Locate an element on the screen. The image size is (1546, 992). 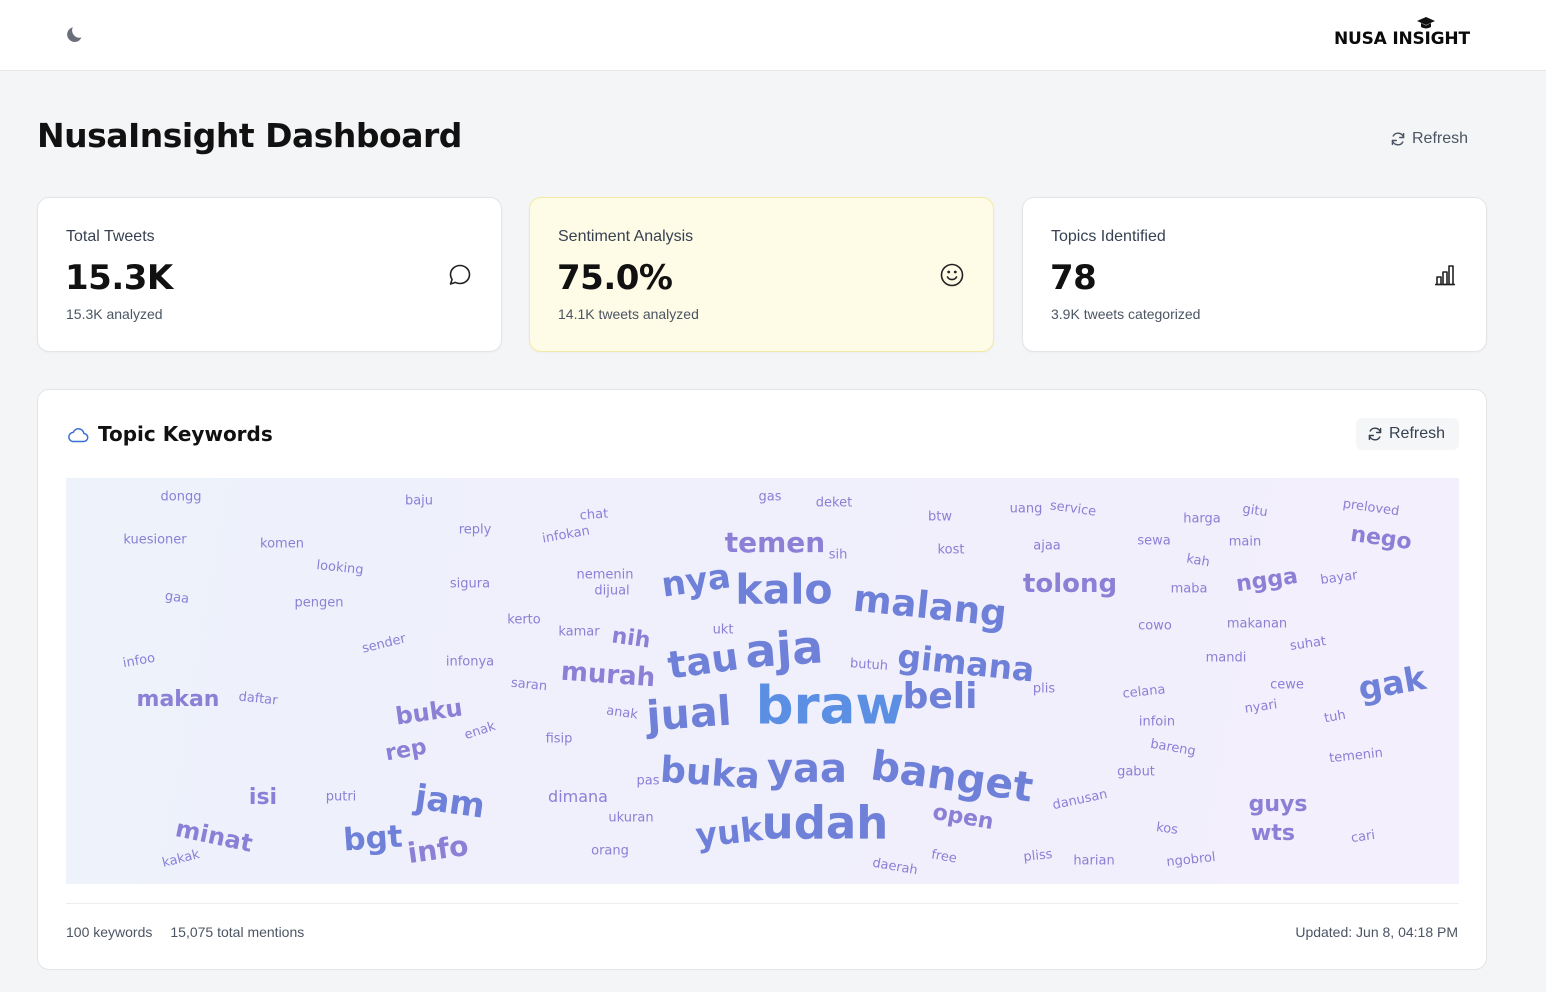
keyword-aja: aja is located at coordinates (783, 648).